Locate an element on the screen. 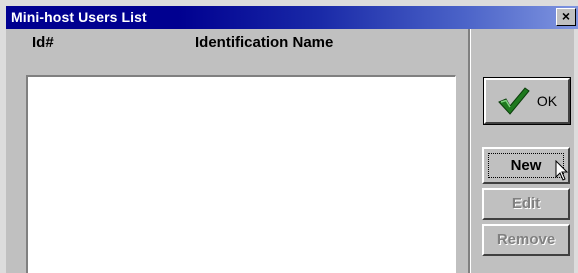  ok-button: OK is located at coordinates (527, 101).